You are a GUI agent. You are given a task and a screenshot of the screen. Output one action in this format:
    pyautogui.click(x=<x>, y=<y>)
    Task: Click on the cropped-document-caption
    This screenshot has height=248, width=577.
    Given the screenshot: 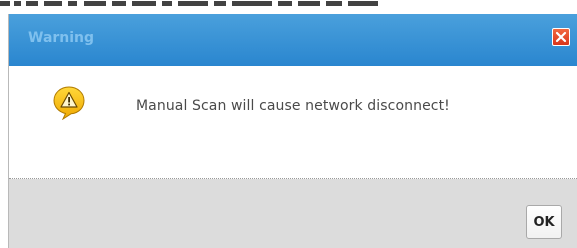 What is the action you would take?
    pyautogui.click(x=288, y=7)
    